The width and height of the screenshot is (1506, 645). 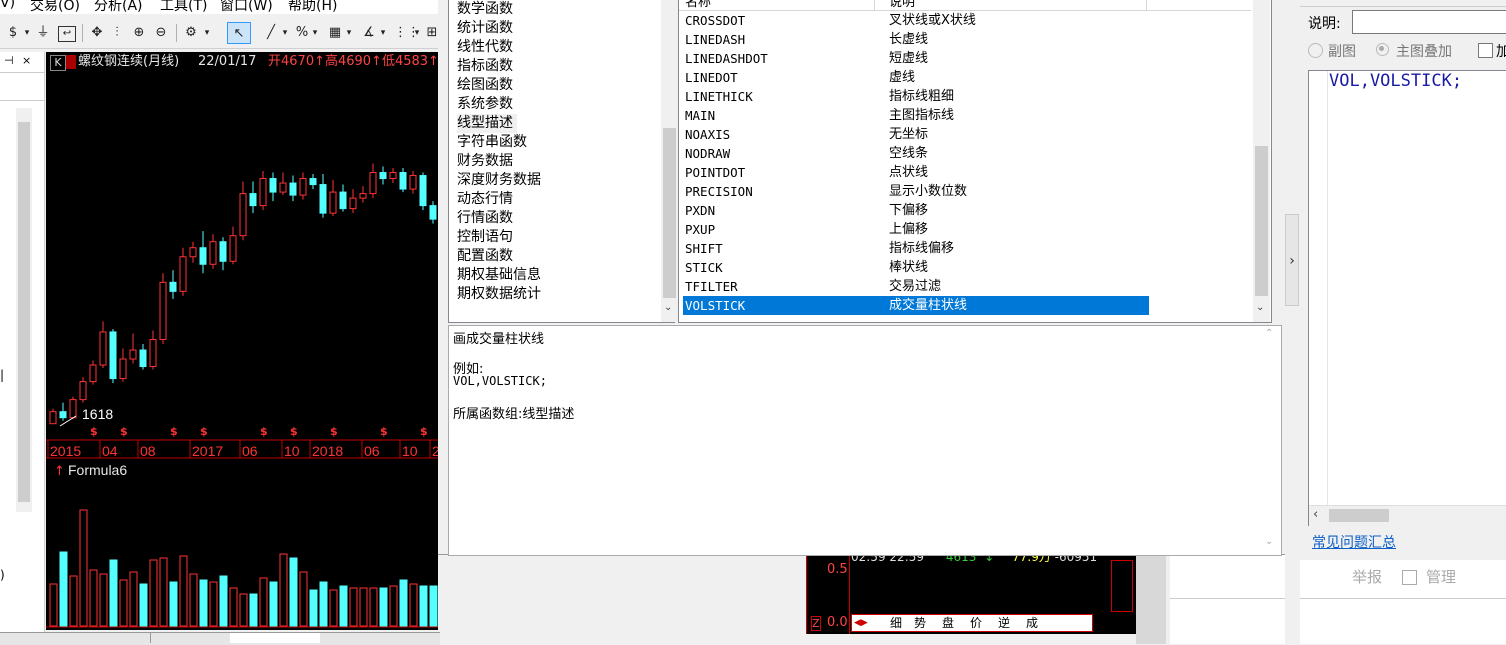 What do you see at coordinates (487, 123) in the screenshot?
I see `category-item: 线型描述` at bounding box center [487, 123].